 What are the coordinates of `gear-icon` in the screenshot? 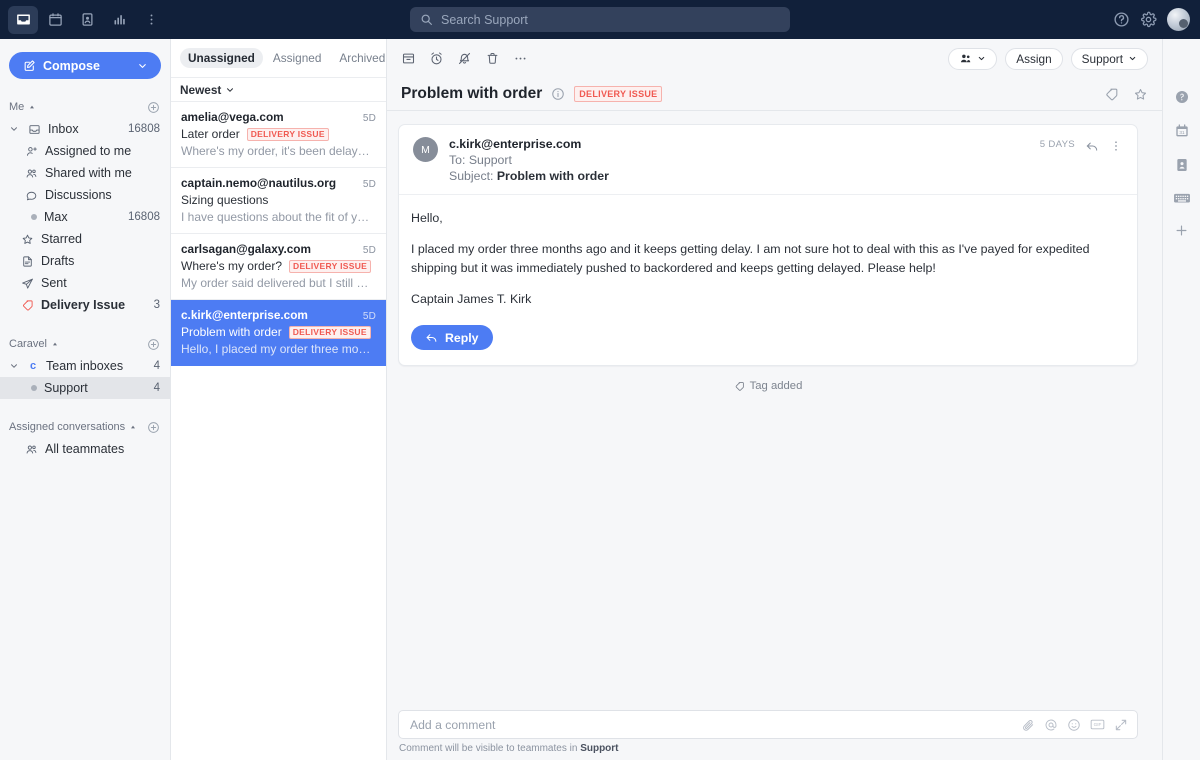 It's located at (1148, 19).